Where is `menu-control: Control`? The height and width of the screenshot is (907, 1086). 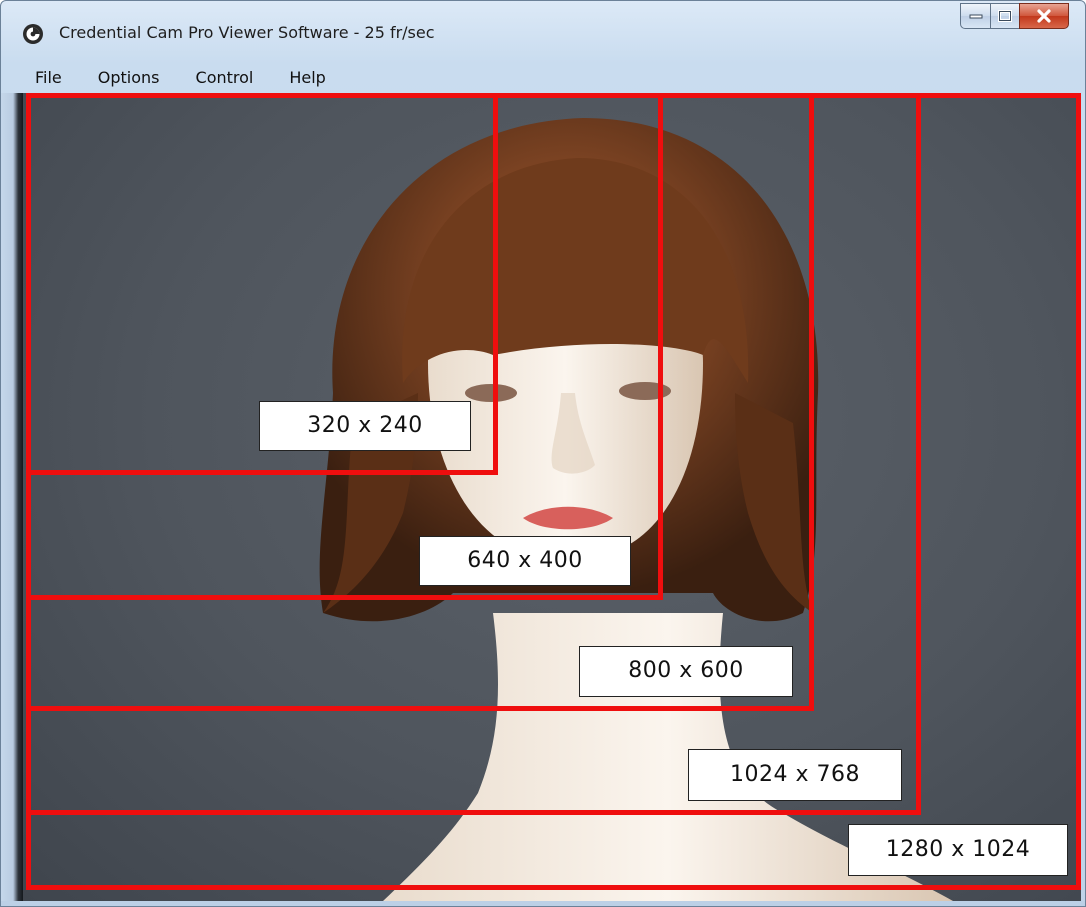 menu-control: Control is located at coordinates (230, 78).